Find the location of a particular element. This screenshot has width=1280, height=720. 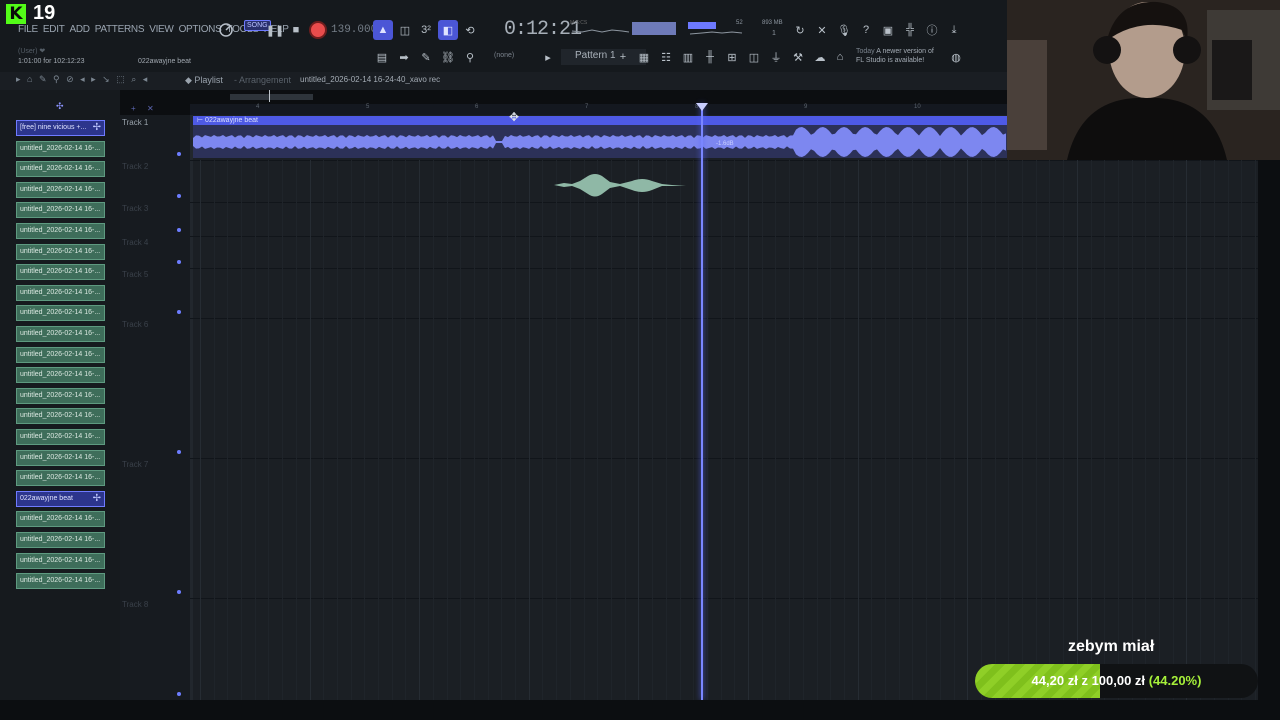

track-label: Track 6 is located at coordinates (135, 324).